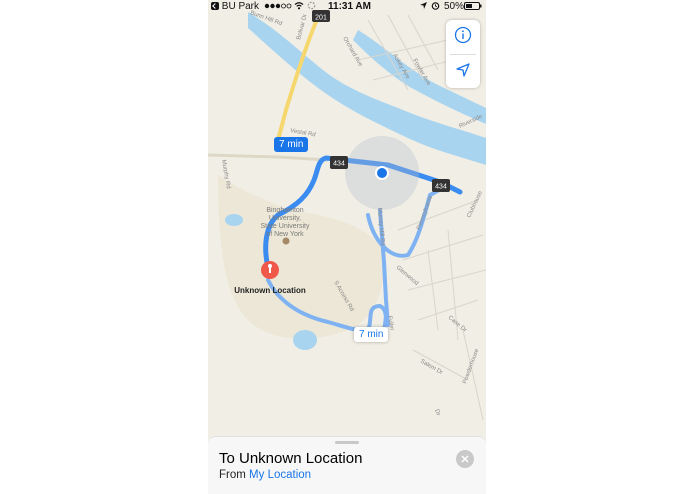 This screenshot has width=695, height=494. What do you see at coordinates (240, 6) in the screenshot?
I see `back-app-name: BU Park` at bounding box center [240, 6].